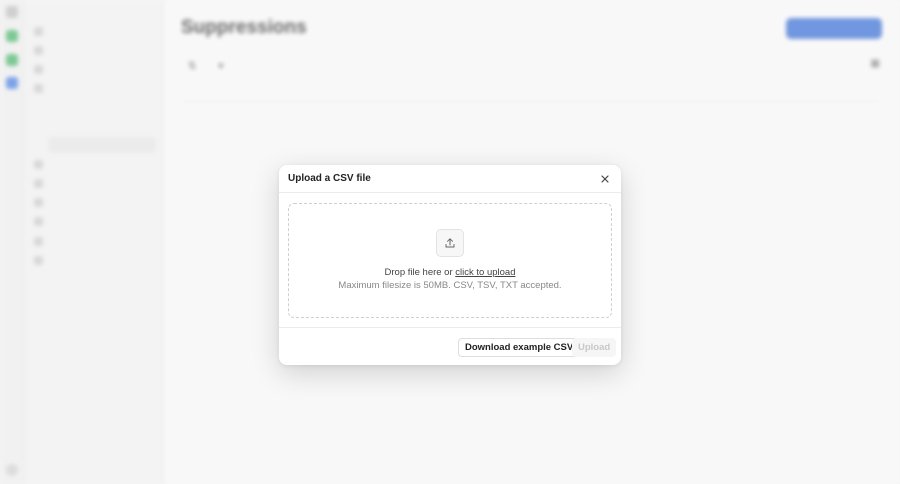  What do you see at coordinates (450, 346) in the screenshot?
I see `dialog-footer: Download example CSV Upload` at bounding box center [450, 346].